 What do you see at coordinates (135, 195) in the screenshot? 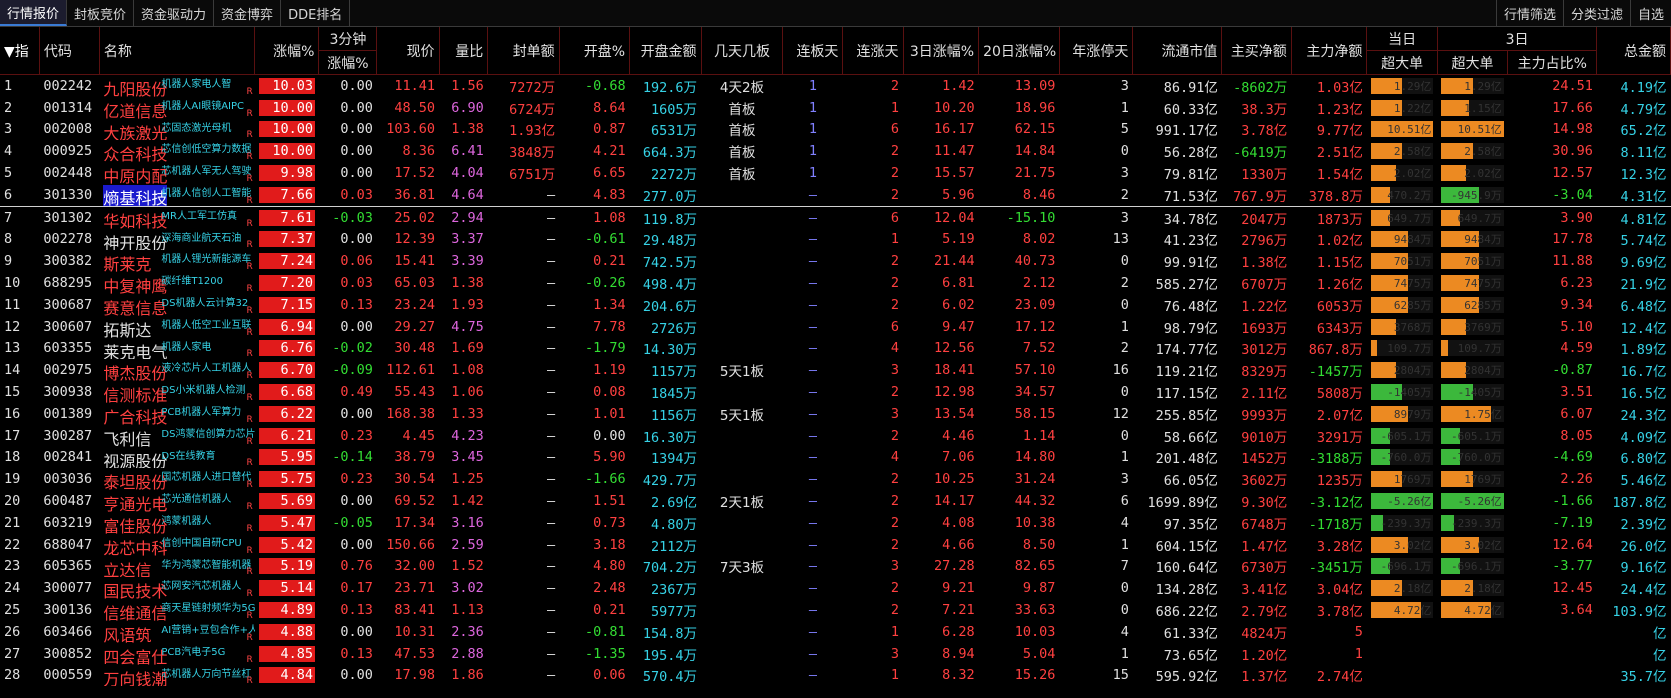
I see `stock-name: 熵基科技` at bounding box center [135, 195].